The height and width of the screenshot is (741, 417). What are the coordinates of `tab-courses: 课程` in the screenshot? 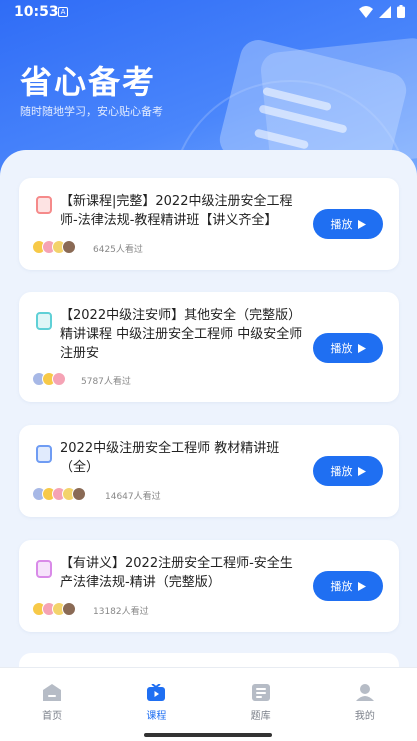 It's located at (156, 697).